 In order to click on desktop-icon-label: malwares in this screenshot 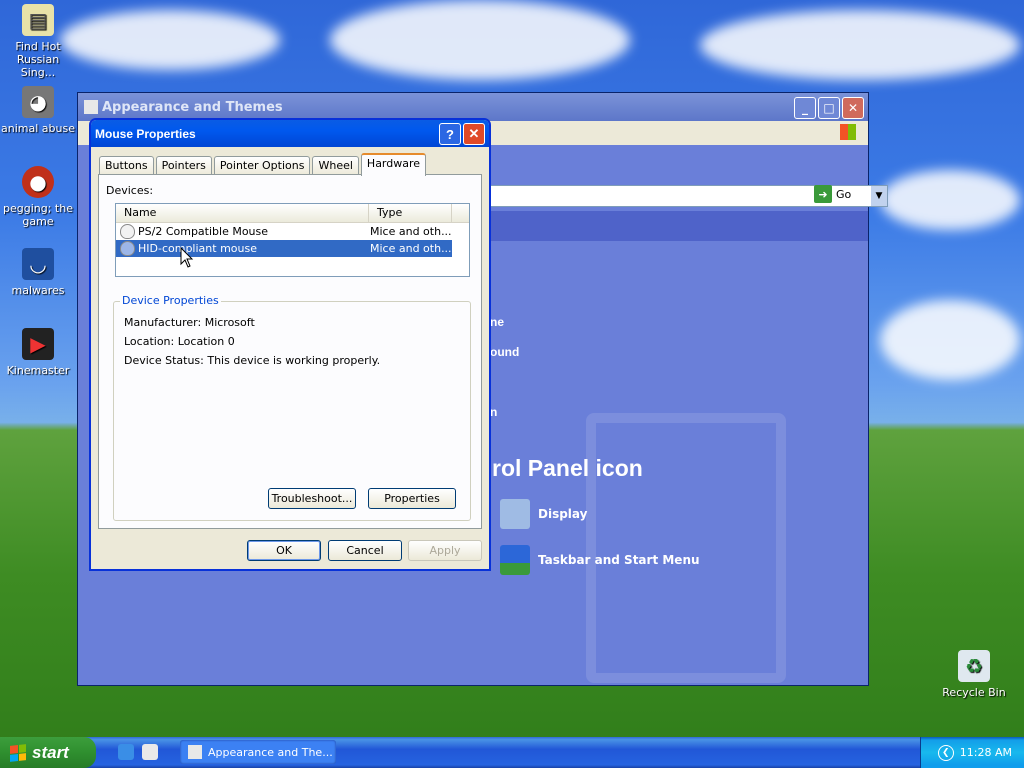, I will do `click(38, 290)`.